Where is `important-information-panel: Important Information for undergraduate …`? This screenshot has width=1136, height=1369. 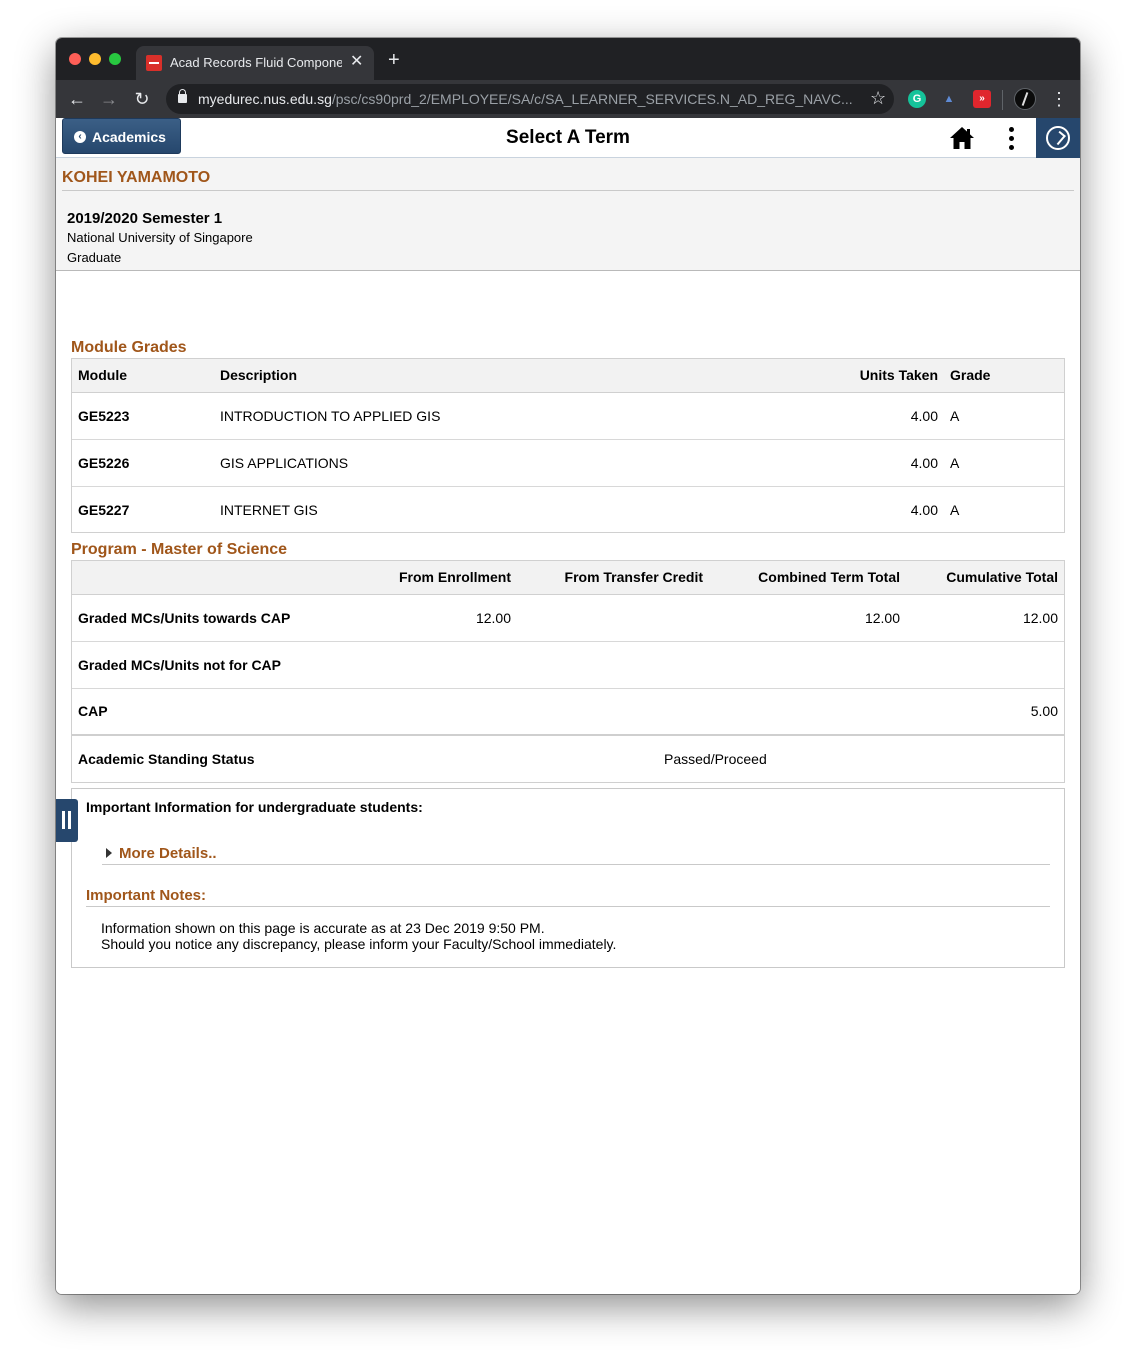
important-information-panel: Important Information for undergraduate … is located at coordinates (568, 878).